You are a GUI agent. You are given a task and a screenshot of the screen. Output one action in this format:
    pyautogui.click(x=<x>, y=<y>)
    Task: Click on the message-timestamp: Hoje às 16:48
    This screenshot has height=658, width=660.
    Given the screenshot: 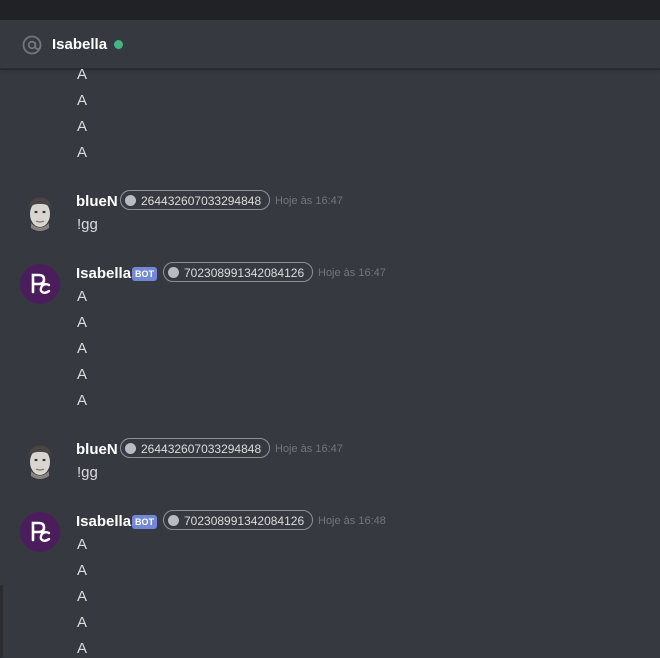 What is the action you would take?
    pyautogui.click(x=352, y=521)
    